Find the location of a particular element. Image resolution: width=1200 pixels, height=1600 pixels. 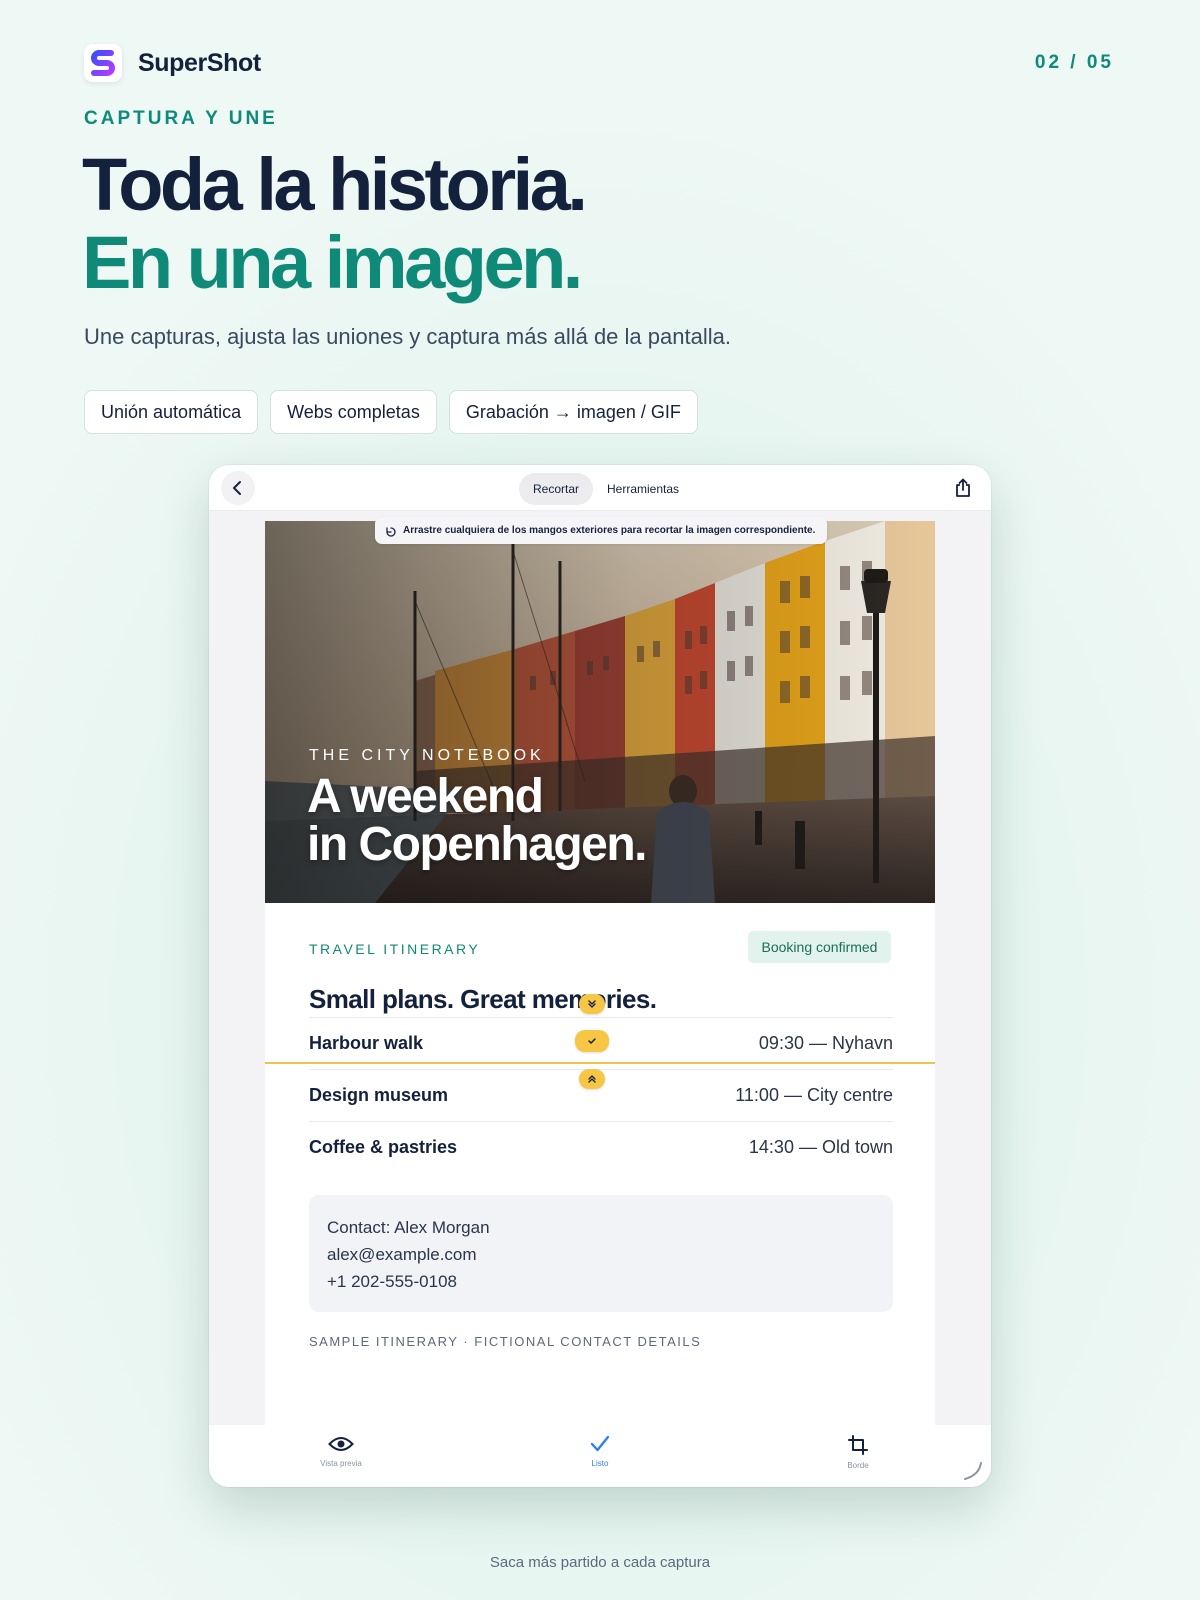

headline-line-2: En una imagen. is located at coordinates (332, 263).